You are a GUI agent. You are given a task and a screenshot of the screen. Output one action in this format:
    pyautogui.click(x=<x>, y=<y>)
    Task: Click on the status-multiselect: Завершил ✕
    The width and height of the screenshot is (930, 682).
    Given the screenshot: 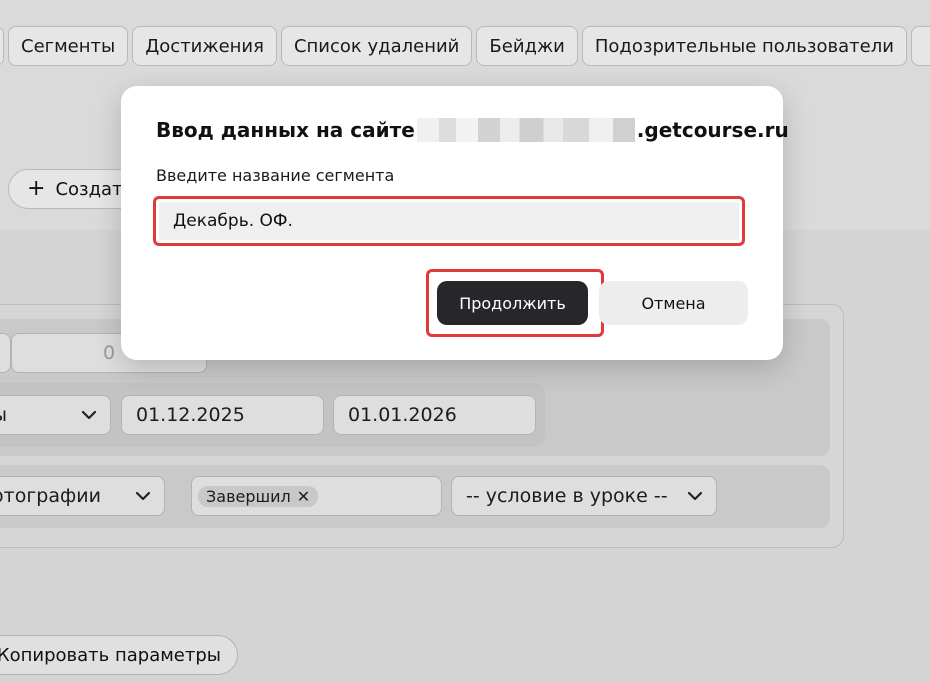 What is the action you would take?
    pyautogui.click(x=316, y=496)
    